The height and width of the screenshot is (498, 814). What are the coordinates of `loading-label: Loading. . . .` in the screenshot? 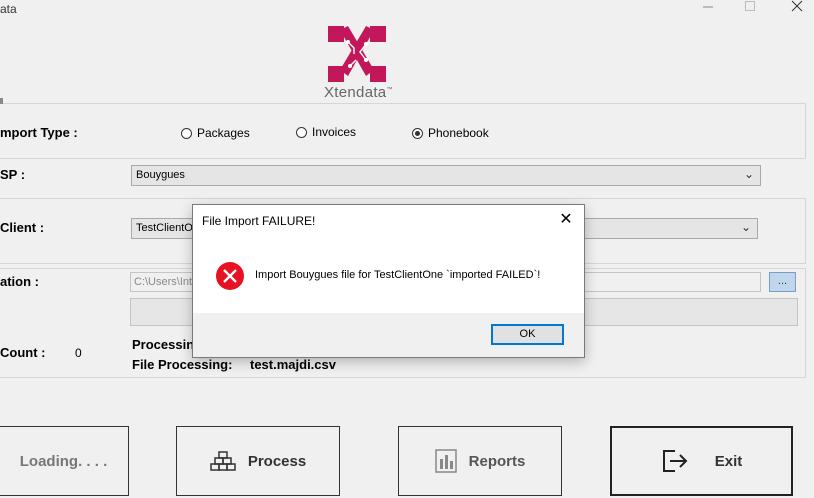 It's located at (63, 461).